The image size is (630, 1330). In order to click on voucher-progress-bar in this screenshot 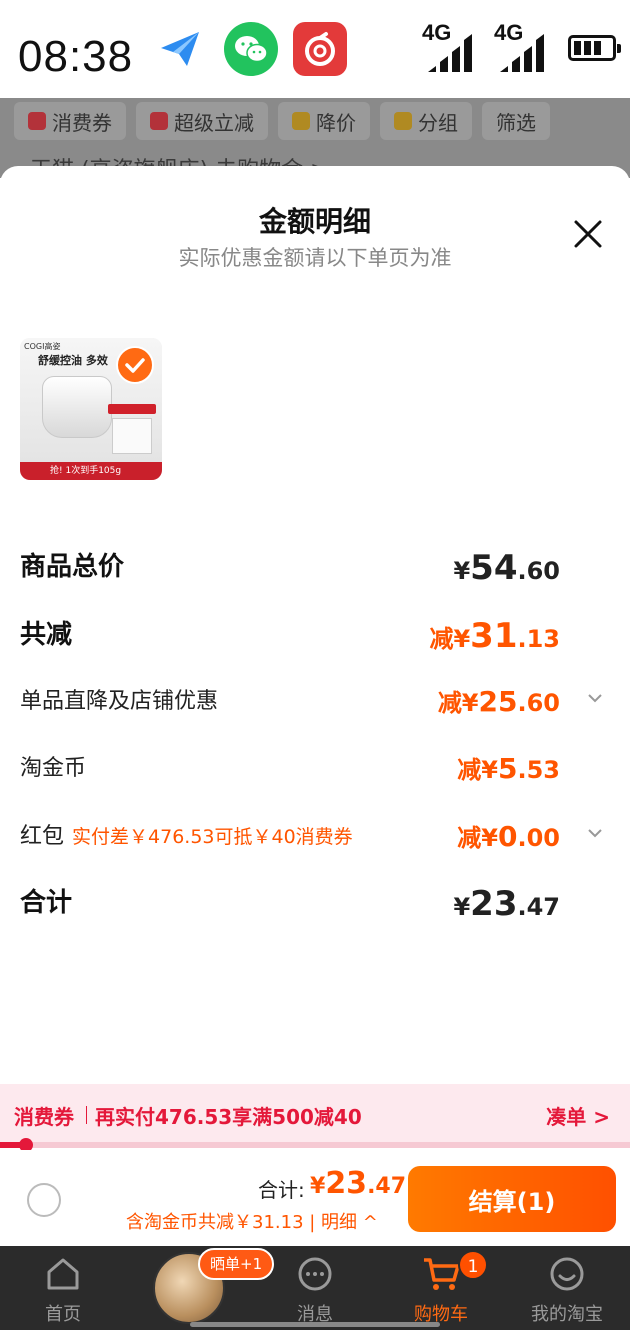, I will do `click(315, 1145)`.